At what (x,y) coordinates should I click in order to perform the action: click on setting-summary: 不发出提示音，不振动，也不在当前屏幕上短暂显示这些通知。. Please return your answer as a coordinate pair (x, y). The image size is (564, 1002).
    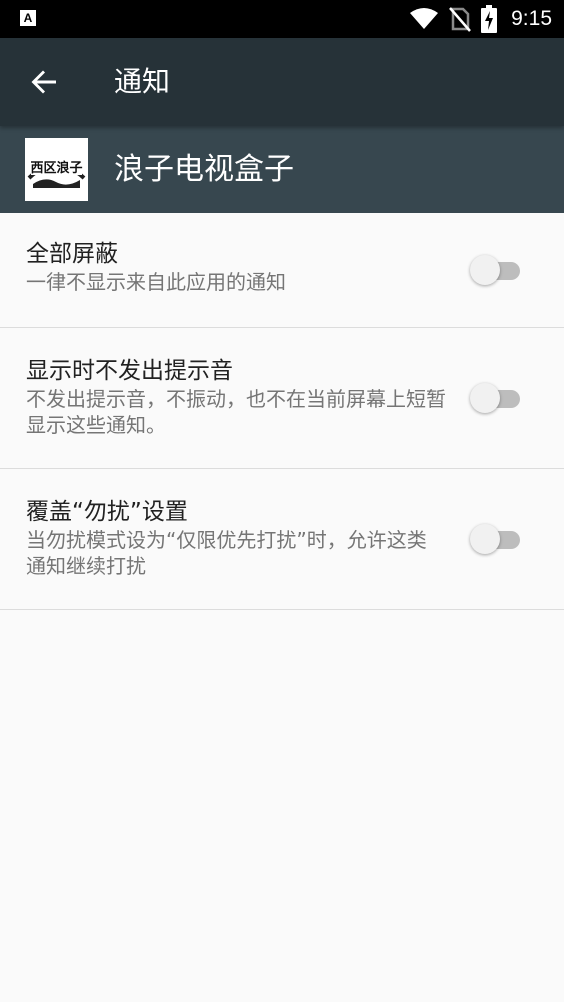
    Looking at the image, I should click on (236, 412).